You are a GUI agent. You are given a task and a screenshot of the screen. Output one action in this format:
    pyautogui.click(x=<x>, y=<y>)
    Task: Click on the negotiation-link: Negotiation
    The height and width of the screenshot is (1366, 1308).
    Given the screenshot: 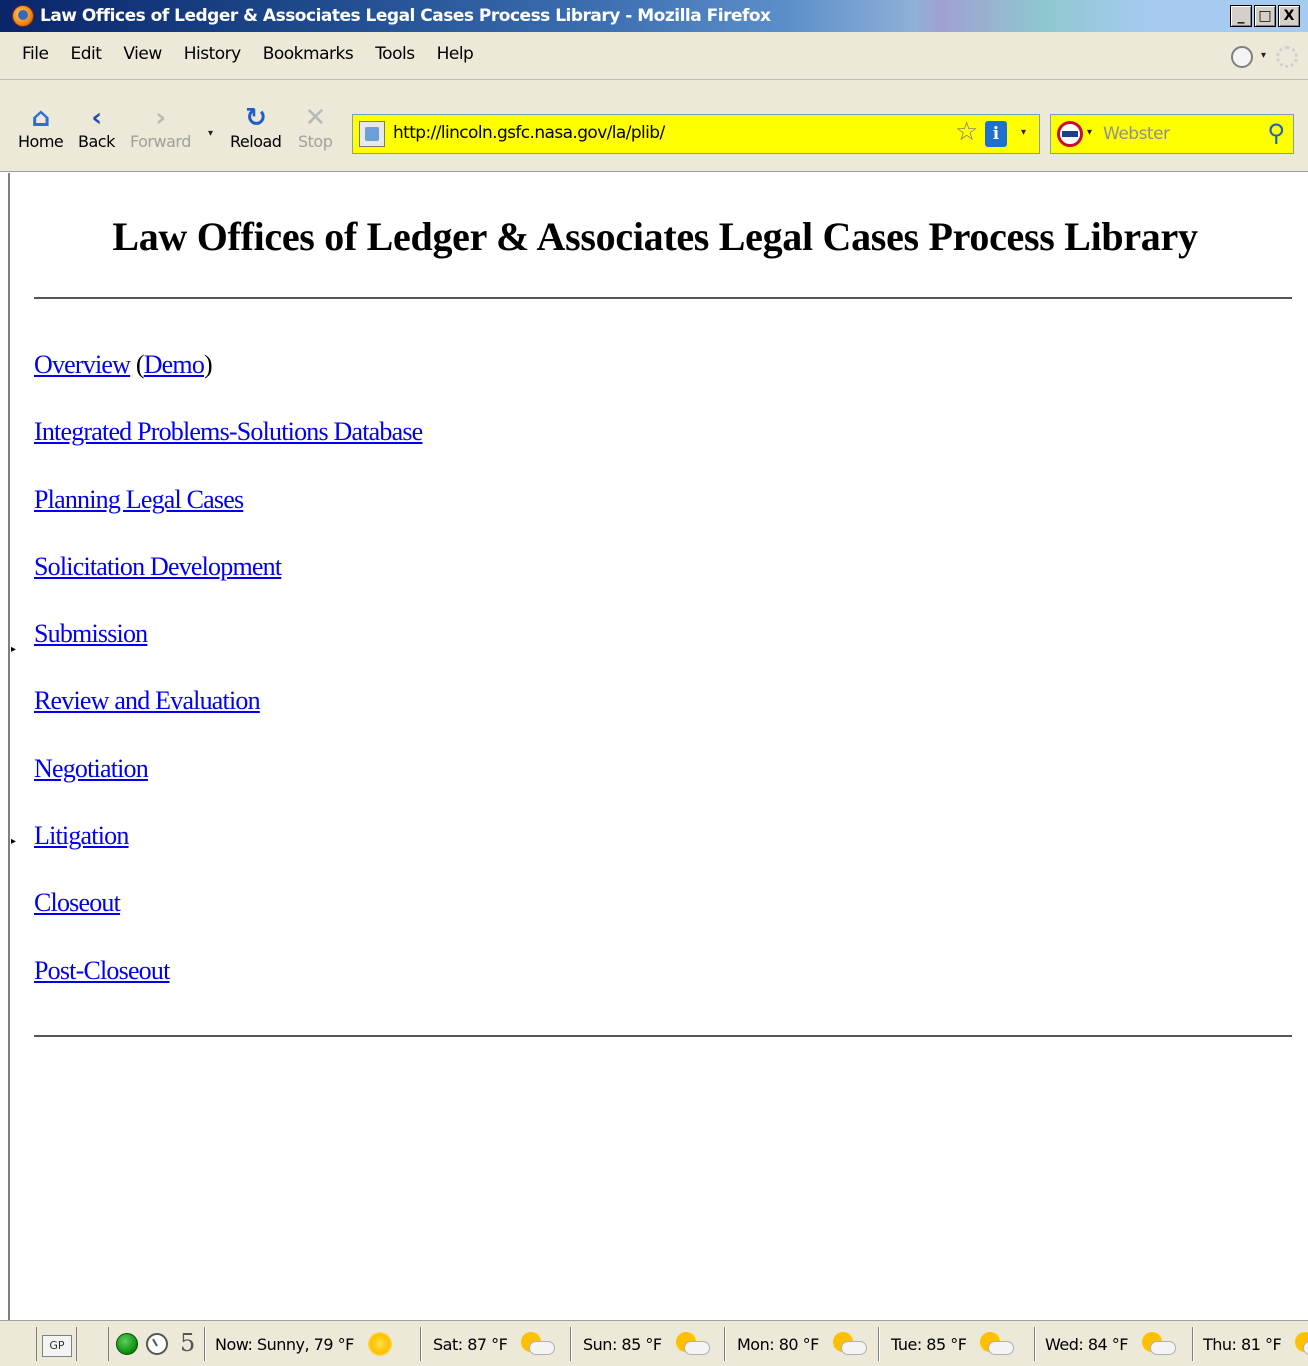 What is the action you would take?
    pyautogui.click(x=91, y=768)
    